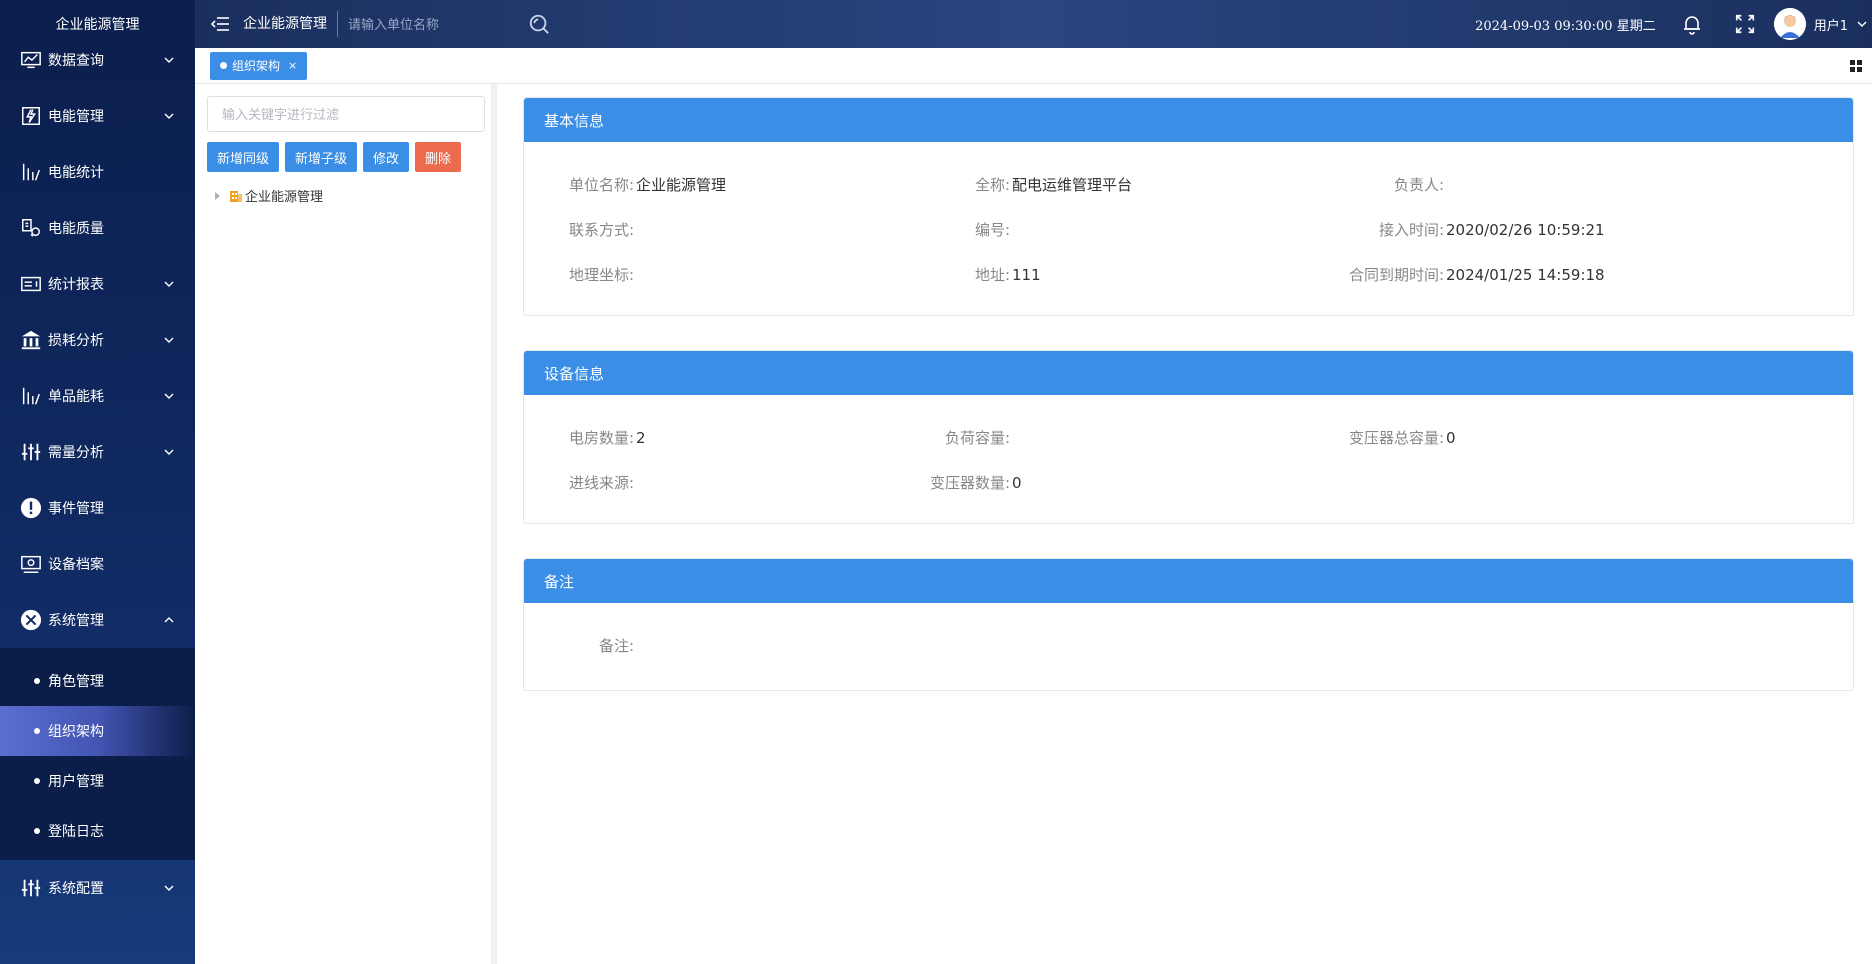 The width and height of the screenshot is (1872, 964). I want to click on sidebar-sub-label: 角色管理, so click(76, 682).